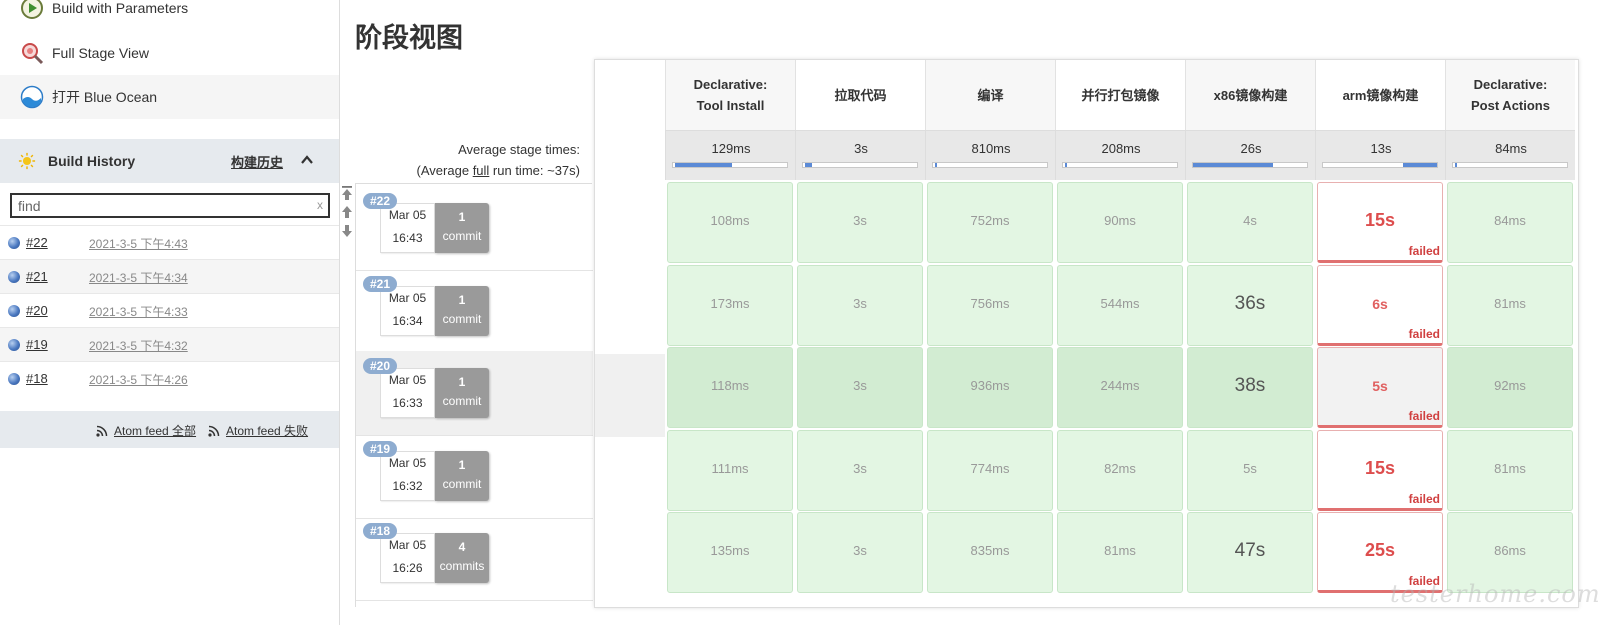 This screenshot has height=625, width=1616. I want to click on build-run-row: Mar 05 16:26 4 commits #18, so click(474, 558).